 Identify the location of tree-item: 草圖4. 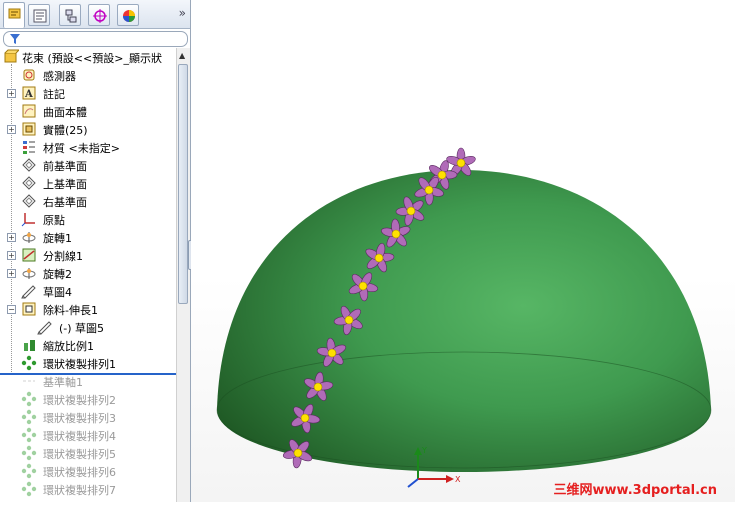
(88, 291).